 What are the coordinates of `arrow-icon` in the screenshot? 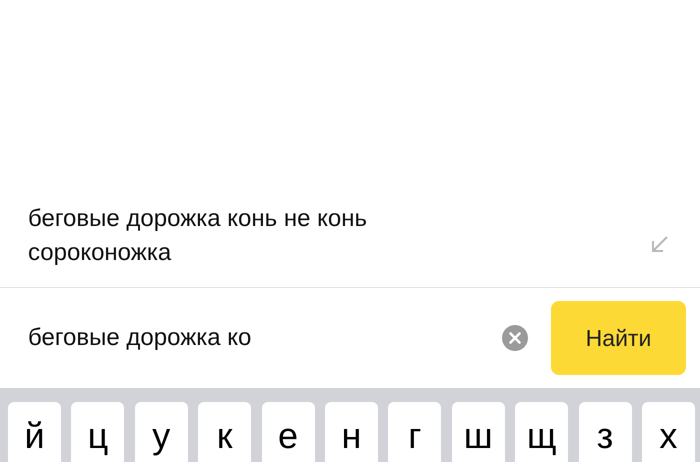 It's located at (659, 244).